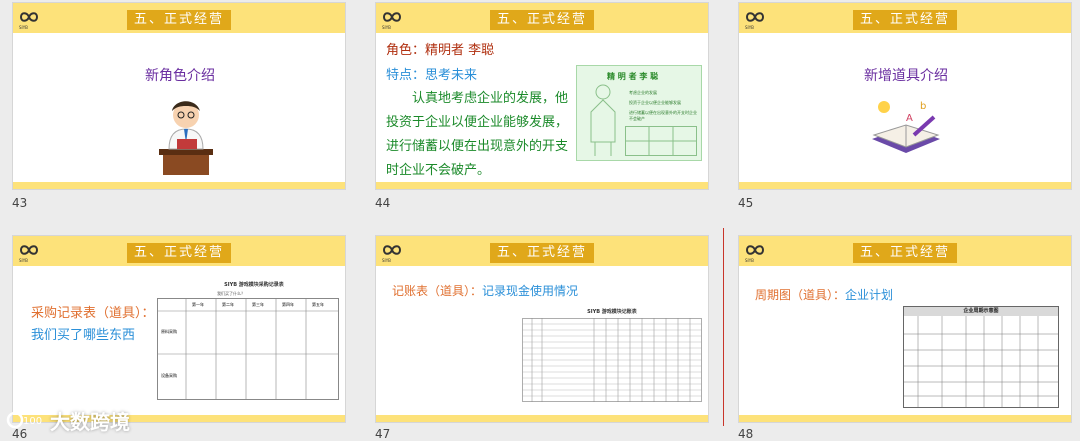  What do you see at coordinates (905, 96) in the screenshot?
I see `slide-45: SIYB 五、正式经营 新增道具介绍 b A` at bounding box center [905, 96].